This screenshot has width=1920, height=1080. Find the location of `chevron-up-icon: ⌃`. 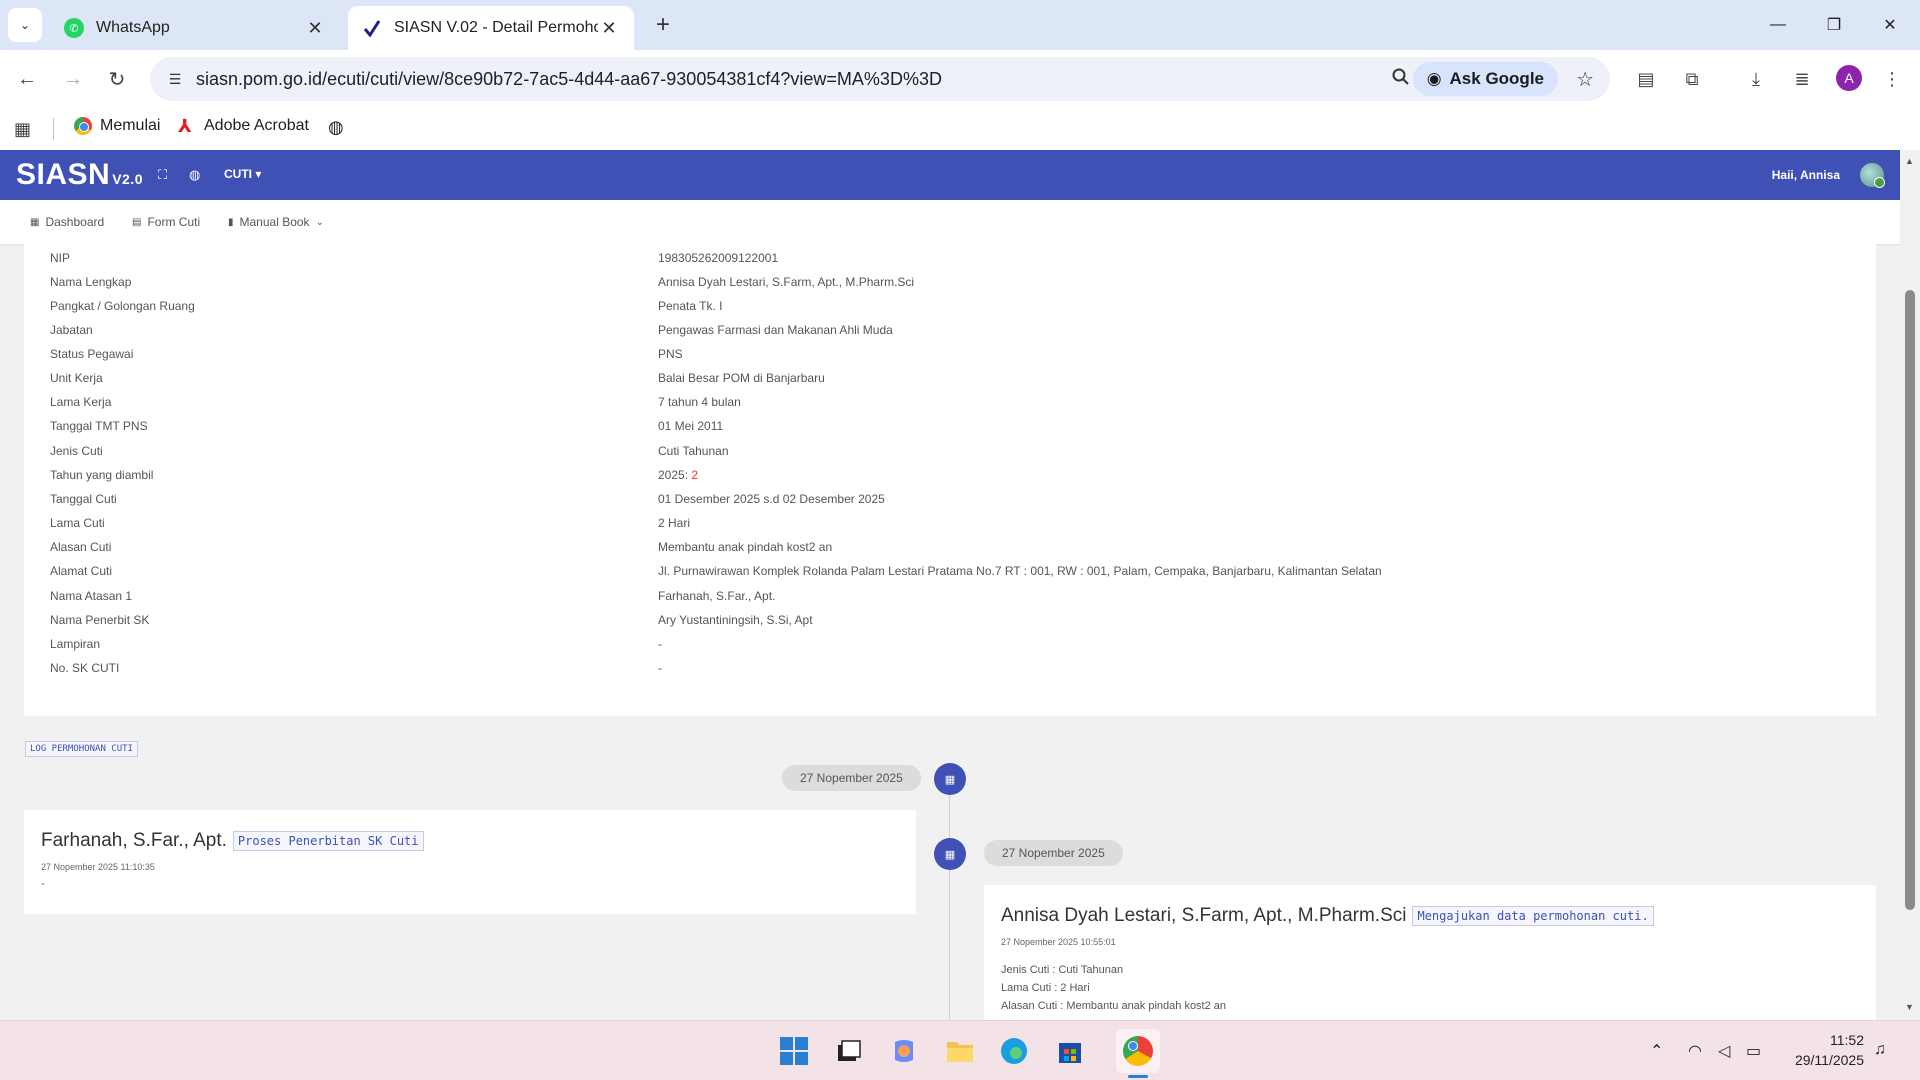

chevron-up-icon: ⌃ is located at coordinates (1656, 1051).